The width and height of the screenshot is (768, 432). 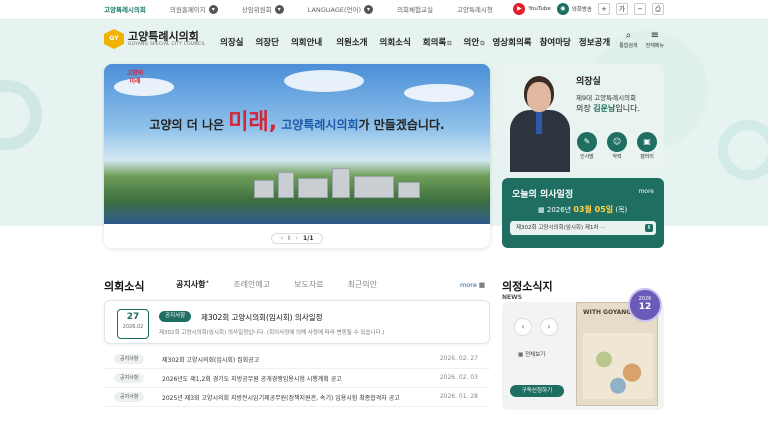 What do you see at coordinates (281, 238) in the screenshot?
I see `slider-prev-button: ‹` at bounding box center [281, 238].